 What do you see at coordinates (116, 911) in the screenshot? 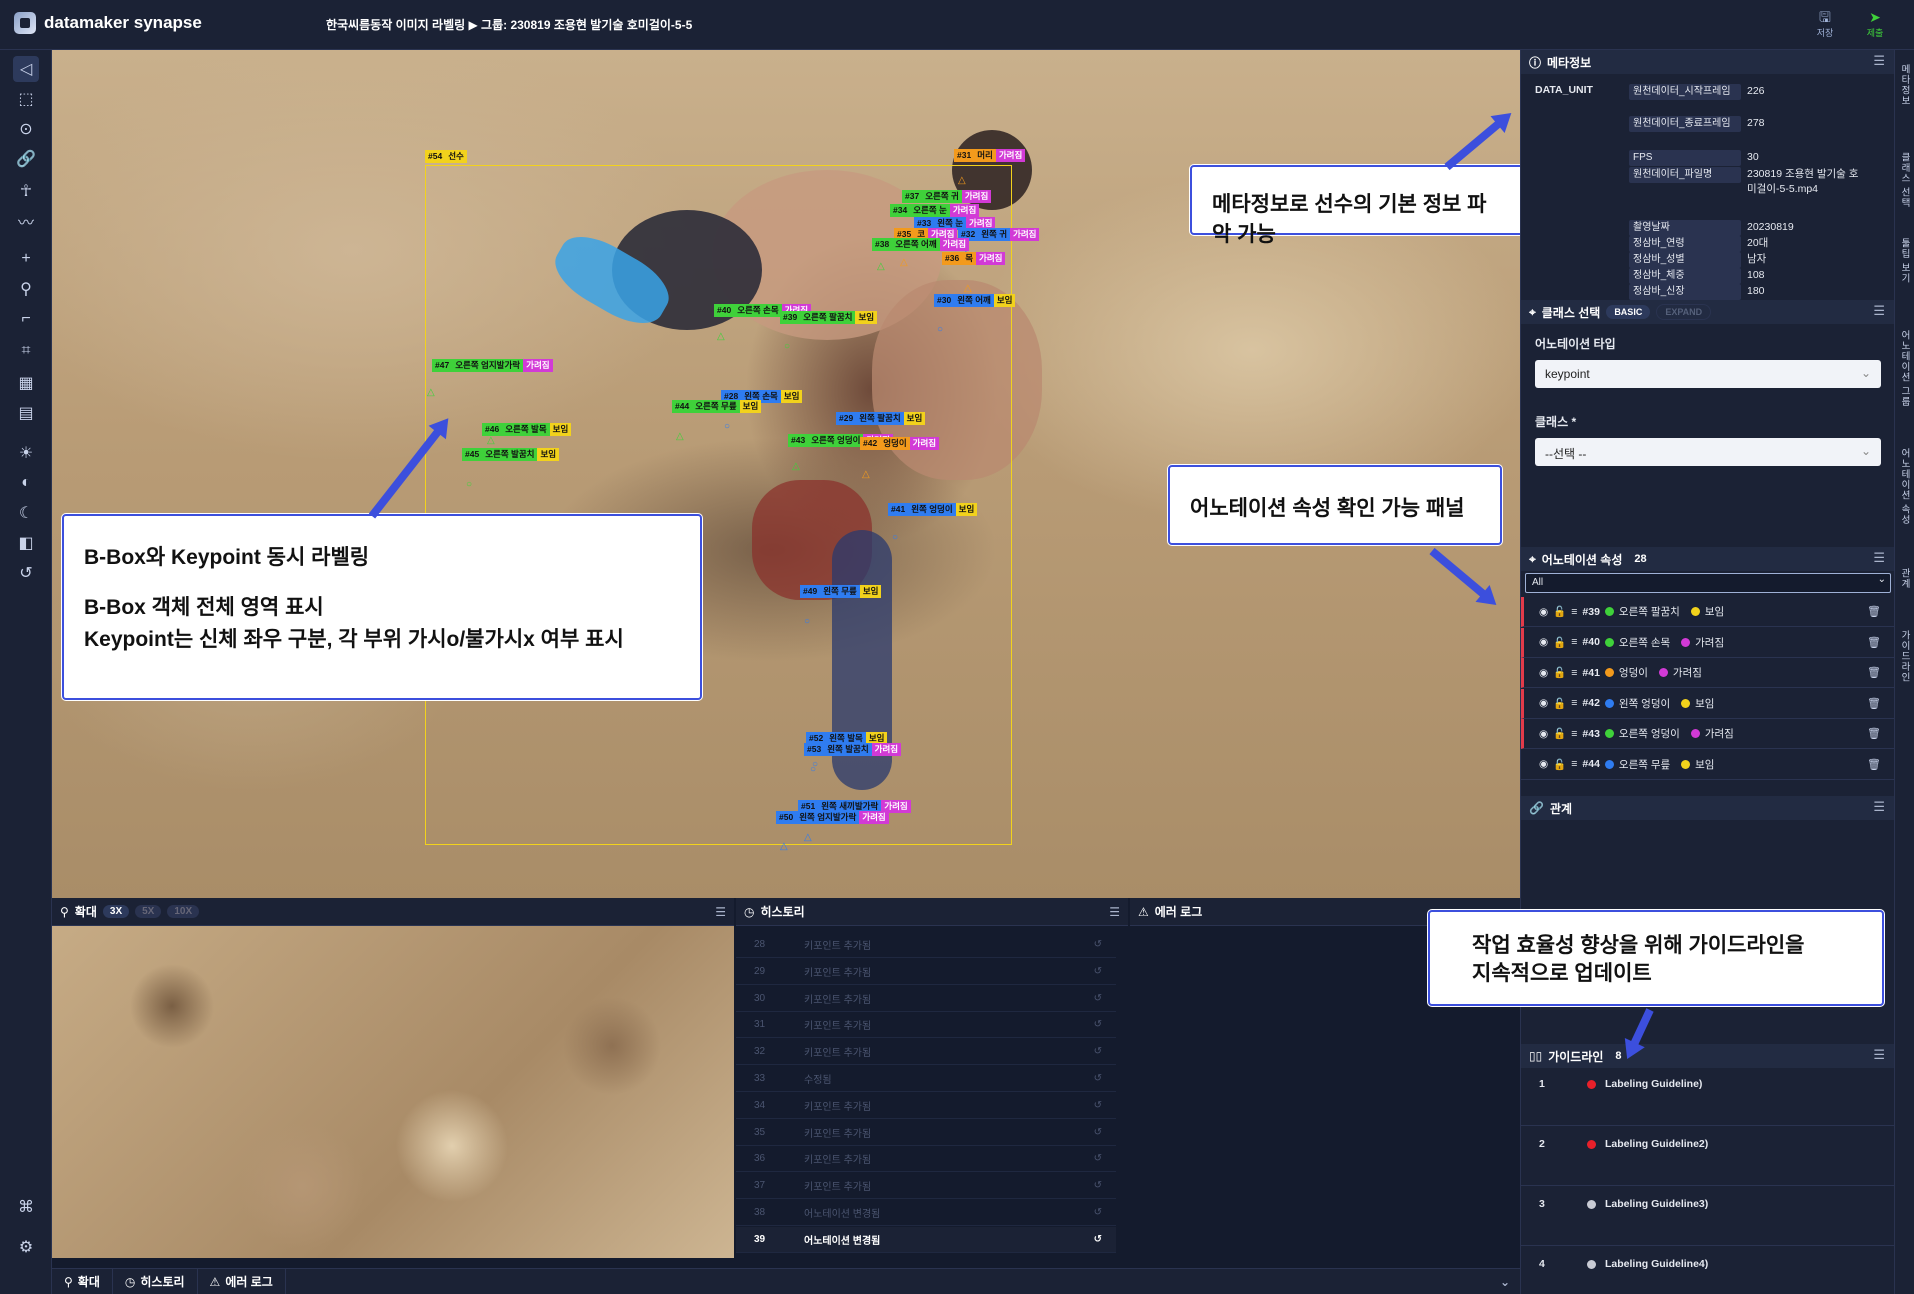
I see `zoom-3x-button: 3X` at bounding box center [116, 911].